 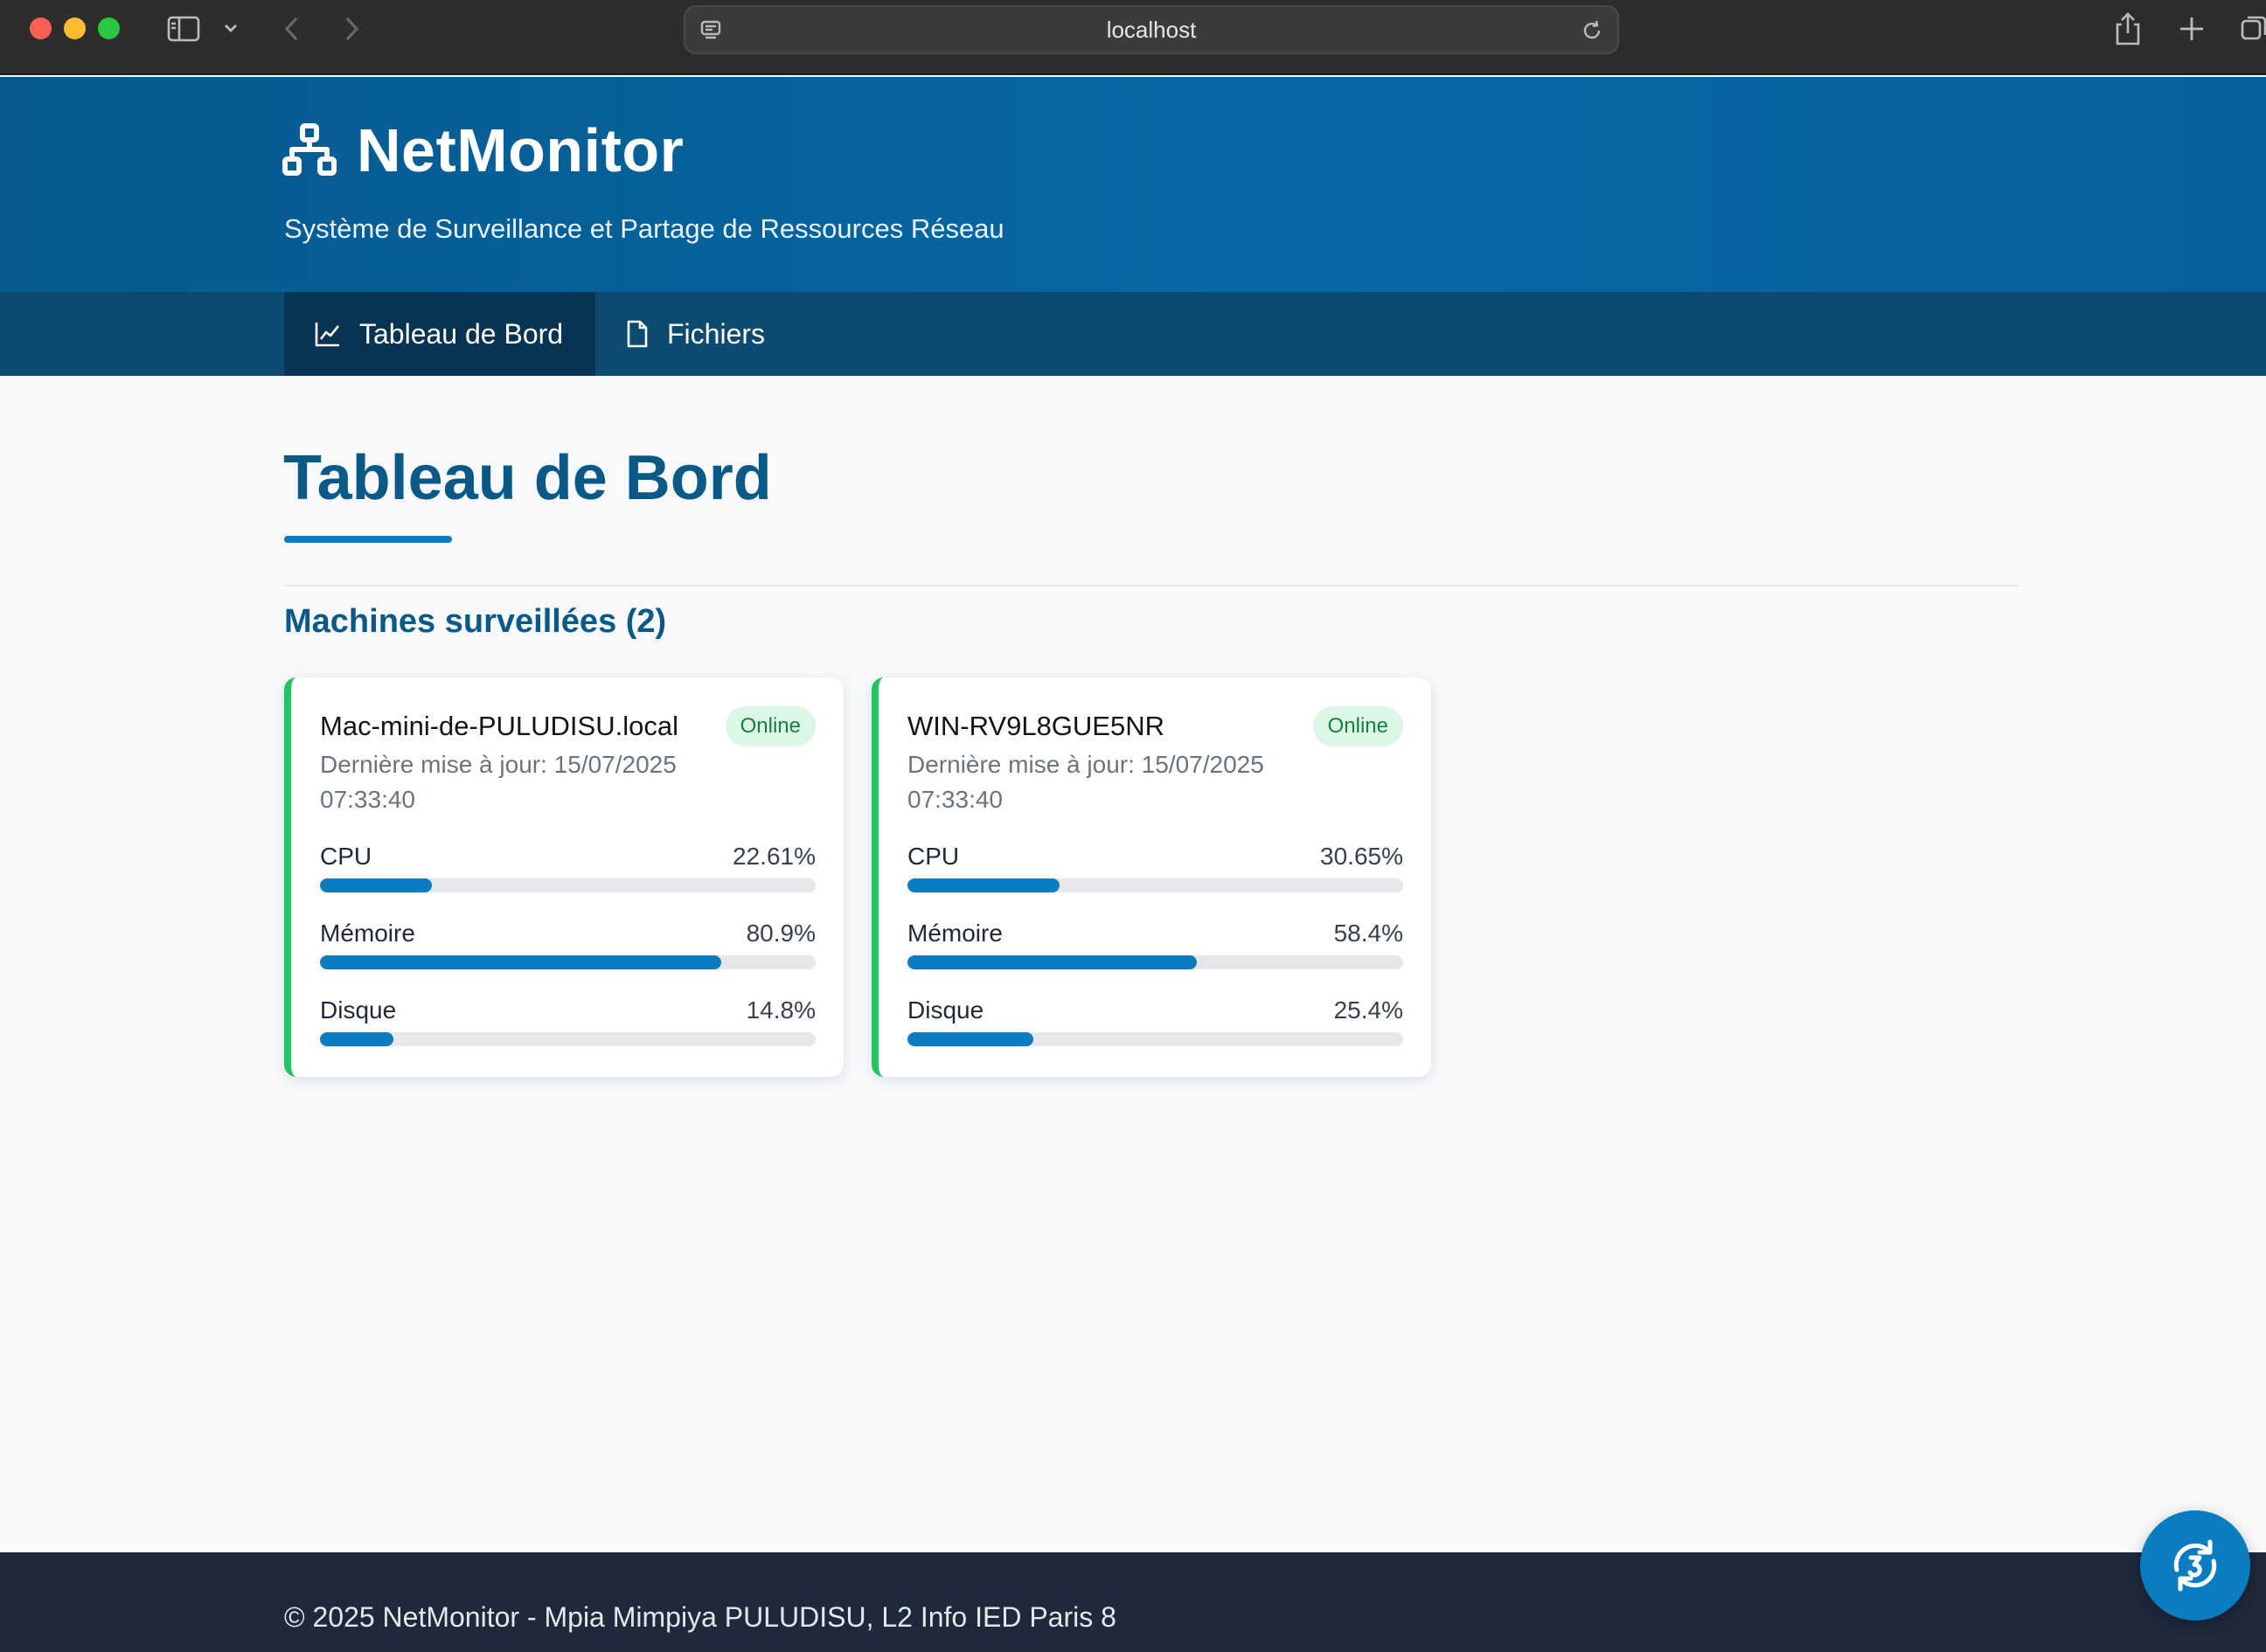 I want to click on section-title: Machines surveillées (2), so click(x=475, y=622).